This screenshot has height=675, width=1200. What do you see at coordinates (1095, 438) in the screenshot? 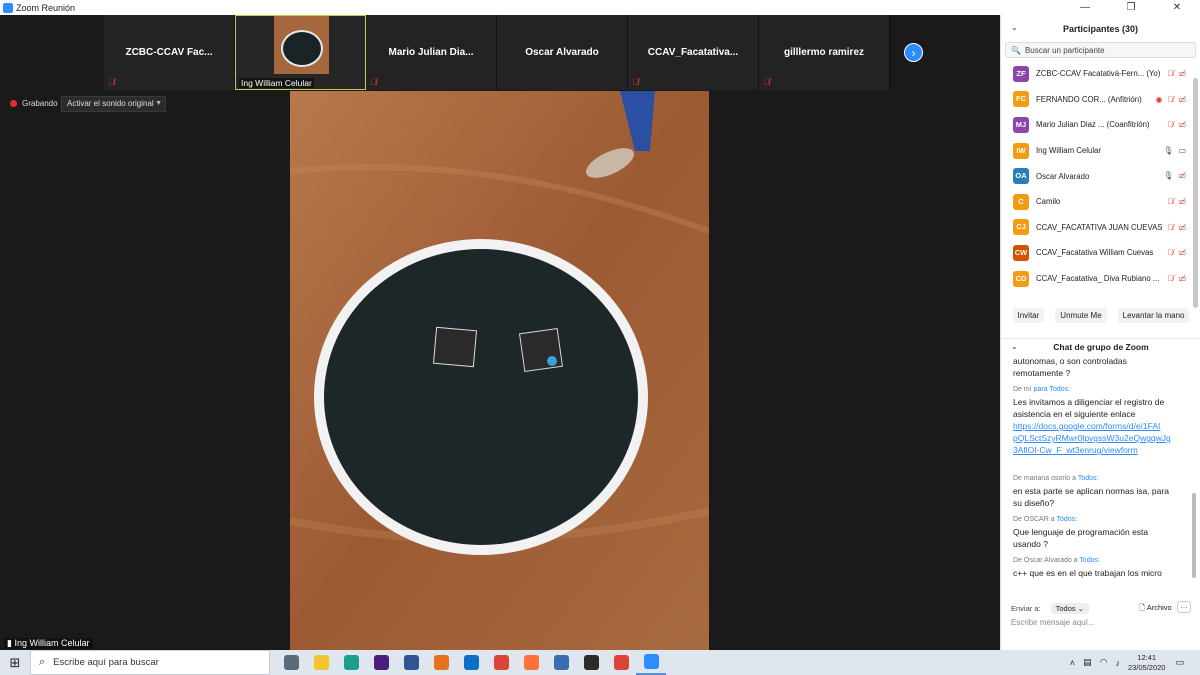
I see `chat-link: pQLSctSzyRMwr0lpvgssW3u2eQwgqwJg` at bounding box center [1095, 438].